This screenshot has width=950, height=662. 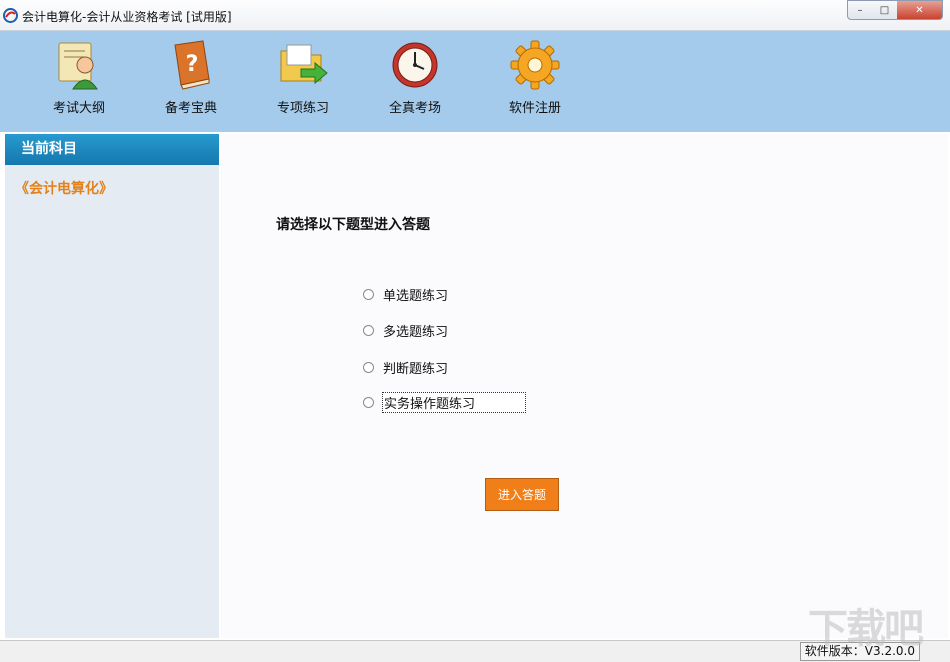 I want to click on toolbar-label: 考试大纲, so click(x=78, y=108).